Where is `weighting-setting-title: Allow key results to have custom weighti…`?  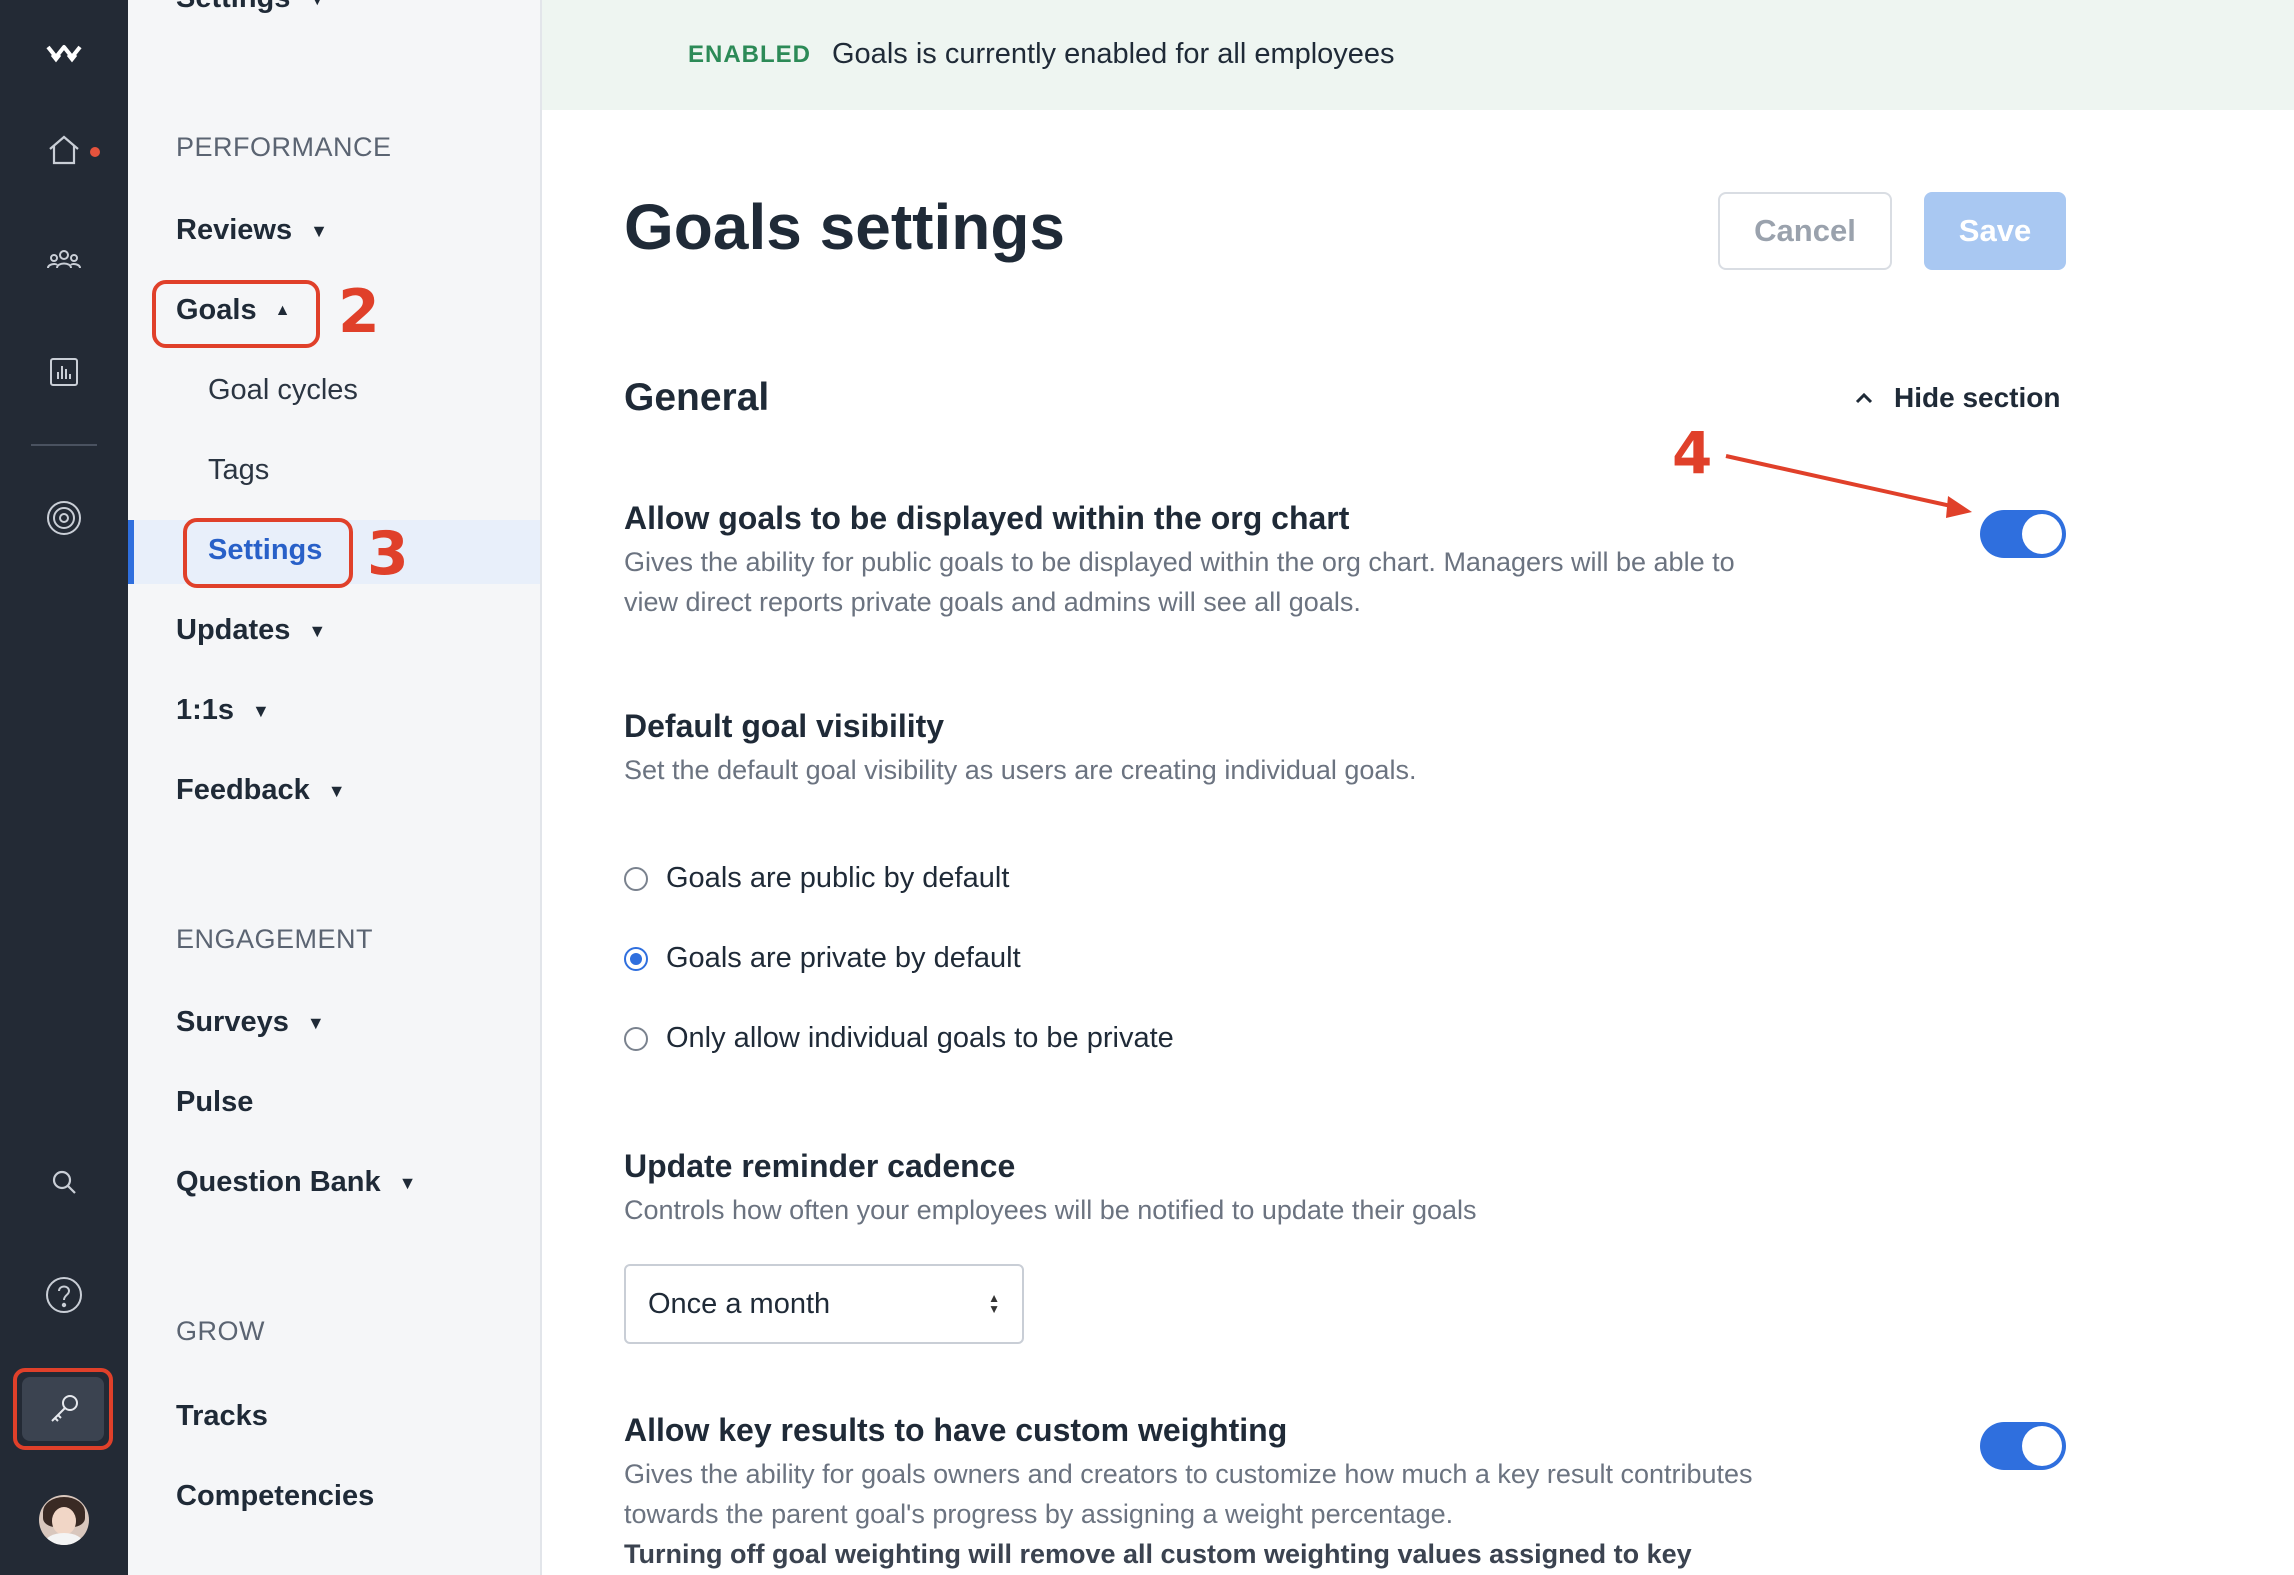 weighting-setting-title: Allow key results to have custom weighti… is located at coordinates (956, 1430).